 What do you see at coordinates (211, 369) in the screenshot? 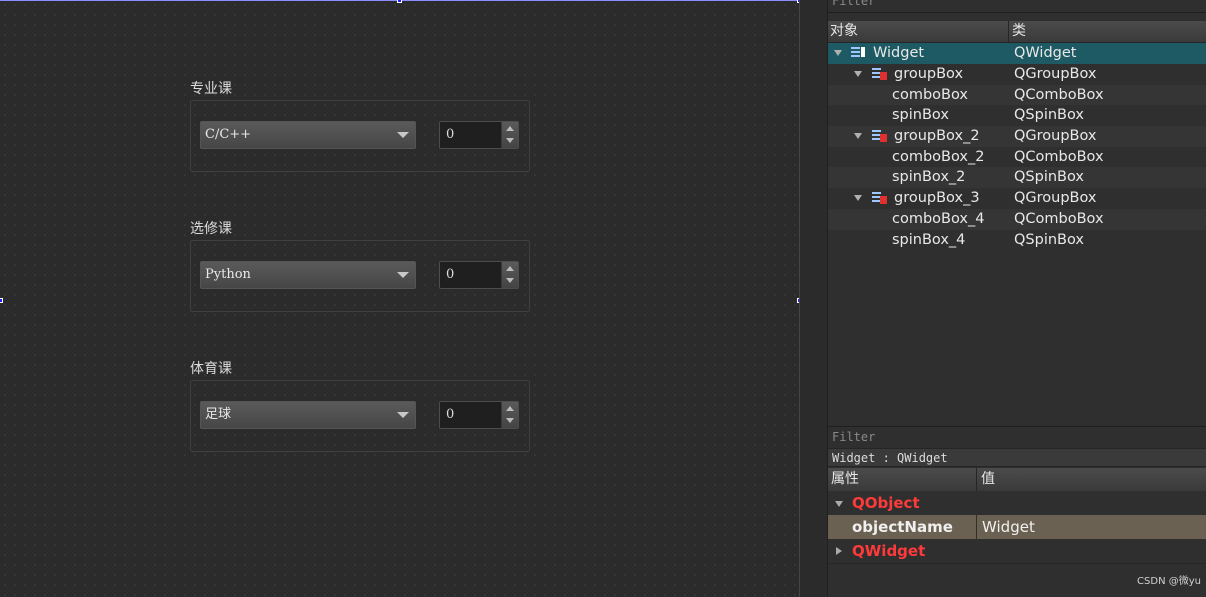
I see `group-box-title: 体育课` at bounding box center [211, 369].